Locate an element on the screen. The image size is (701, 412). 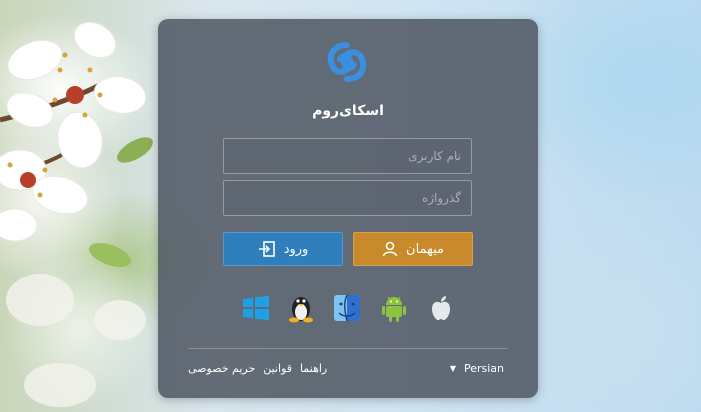
footer-divider is located at coordinates (348, 348).